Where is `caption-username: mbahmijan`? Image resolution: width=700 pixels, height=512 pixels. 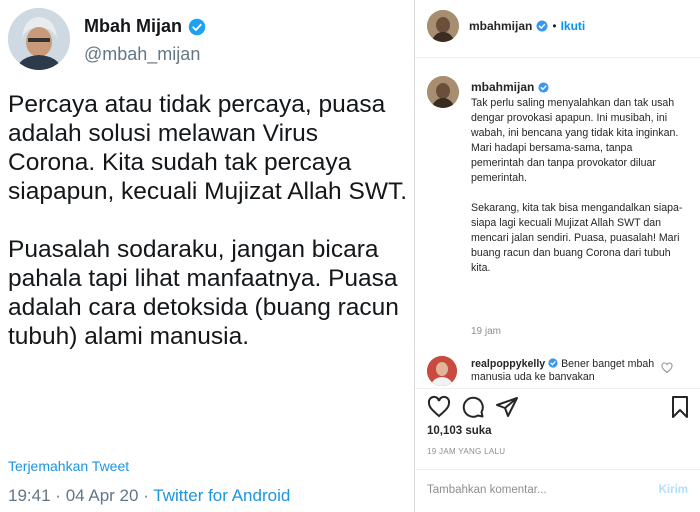
caption-username: mbahmijan is located at coordinates (502, 87).